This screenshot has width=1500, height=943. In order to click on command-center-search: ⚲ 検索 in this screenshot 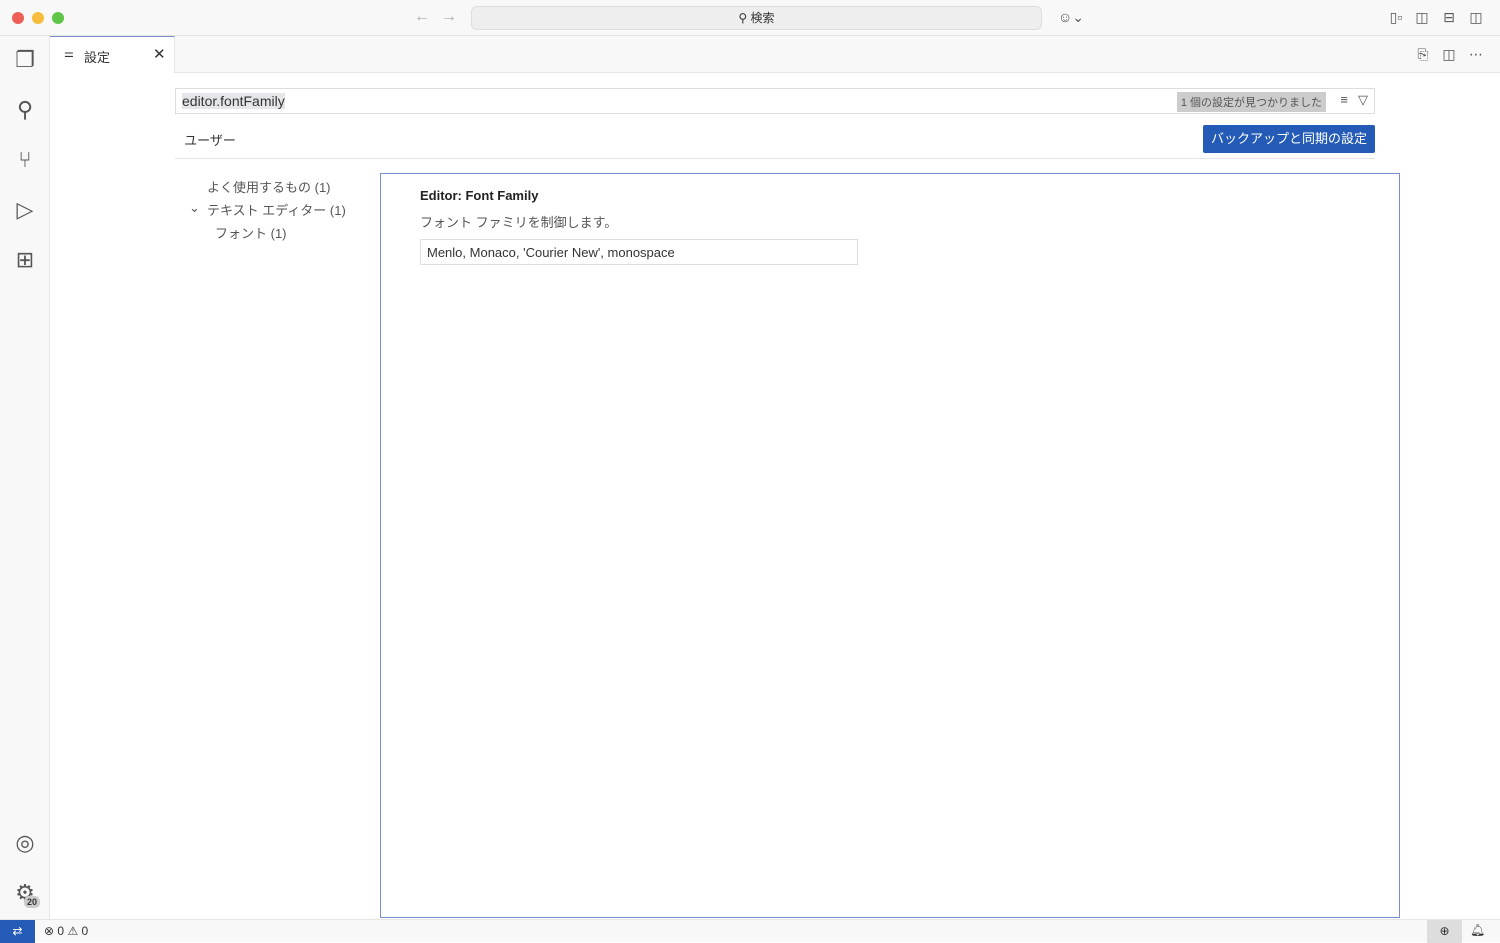, I will do `click(756, 18)`.